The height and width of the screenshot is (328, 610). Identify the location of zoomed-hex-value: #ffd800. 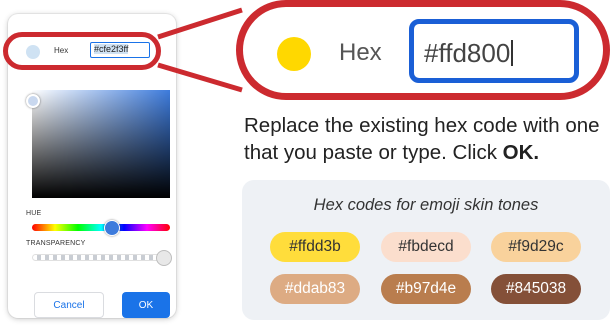
(467, 53).